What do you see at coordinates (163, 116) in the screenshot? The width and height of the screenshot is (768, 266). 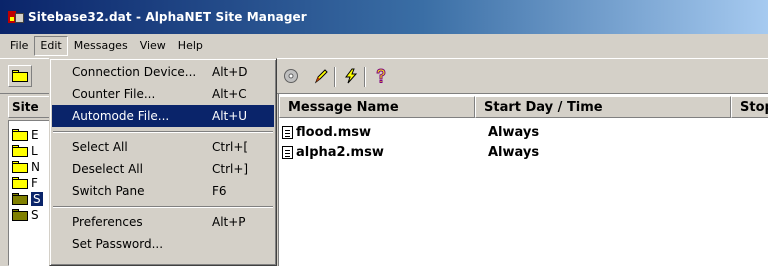 I see `menu-item-automode-file: Automode File... Alt+U` at bounding box center [163, 116].